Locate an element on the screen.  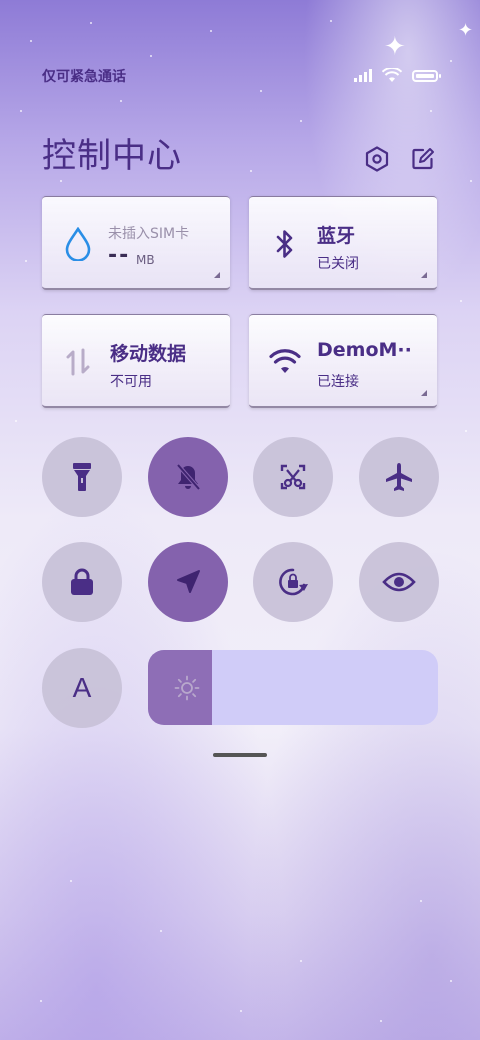
control-center-header: 控制中心 is located at coordinates (240, 153).